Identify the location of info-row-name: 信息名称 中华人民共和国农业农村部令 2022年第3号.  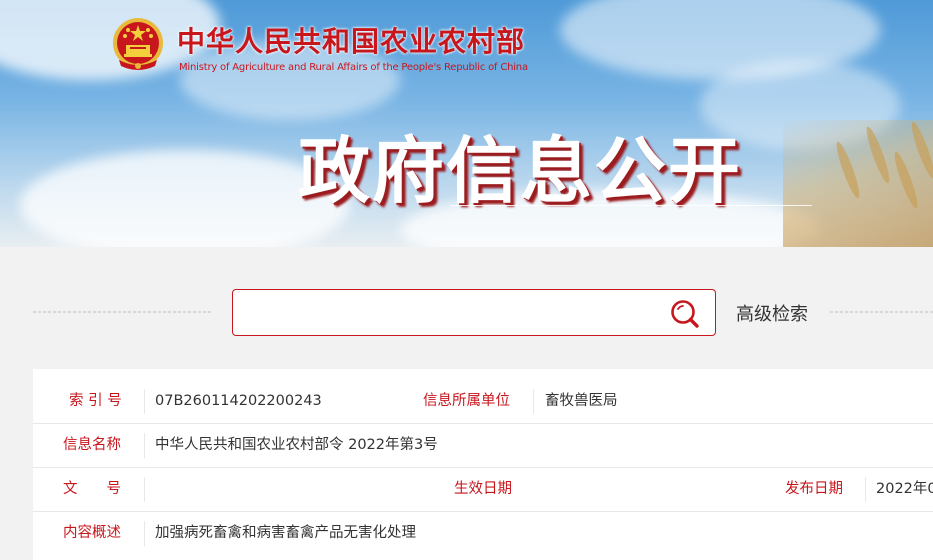
(483, 446).